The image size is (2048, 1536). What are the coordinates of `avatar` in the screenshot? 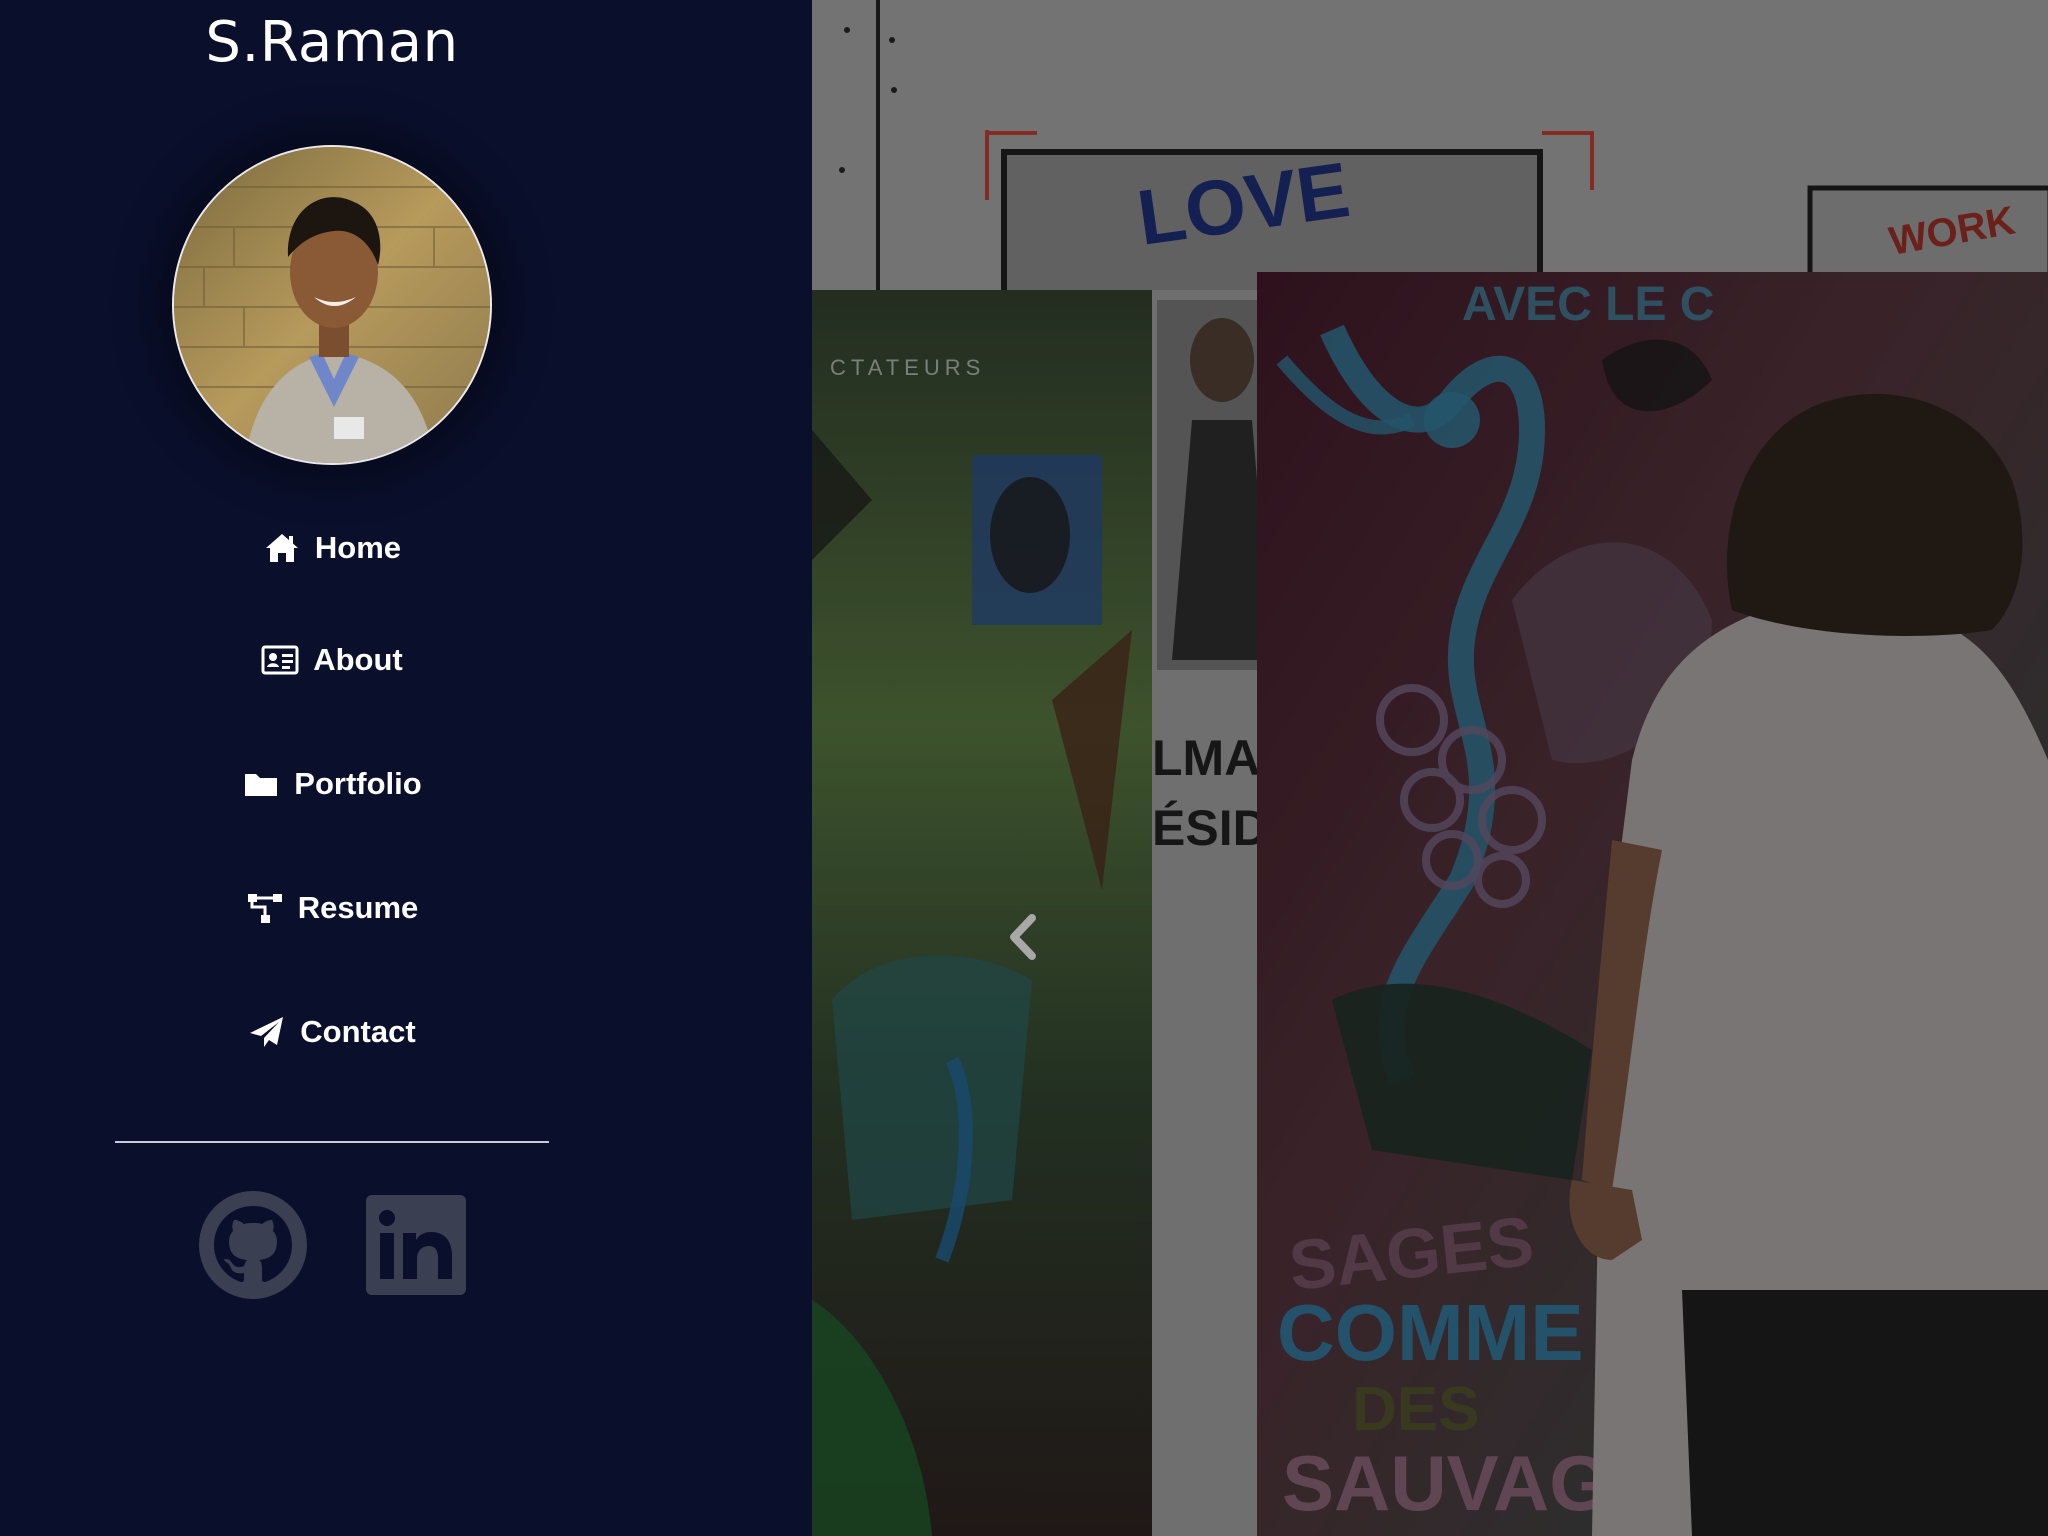 It's located at (332, 305).